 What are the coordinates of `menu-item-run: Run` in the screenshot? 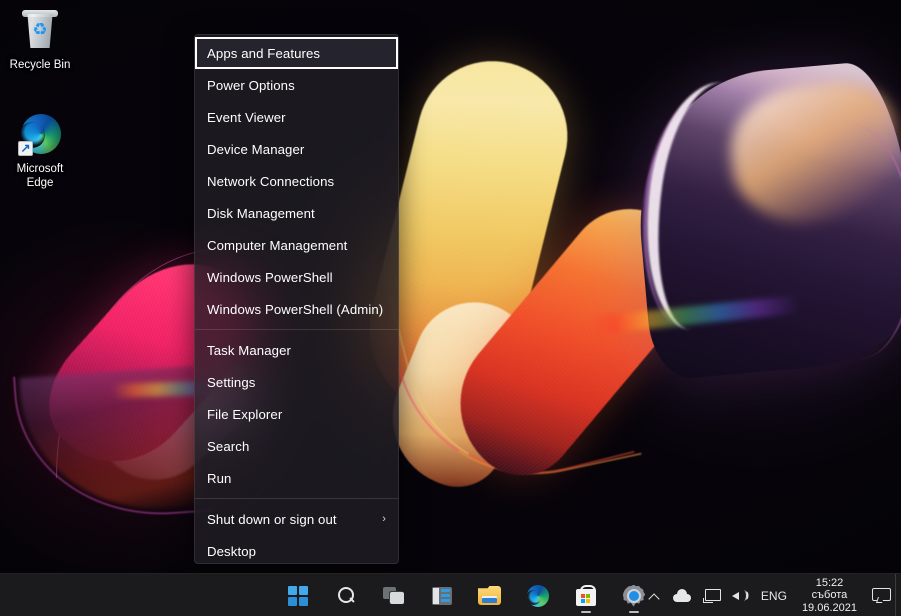 It's located at (296, 478).